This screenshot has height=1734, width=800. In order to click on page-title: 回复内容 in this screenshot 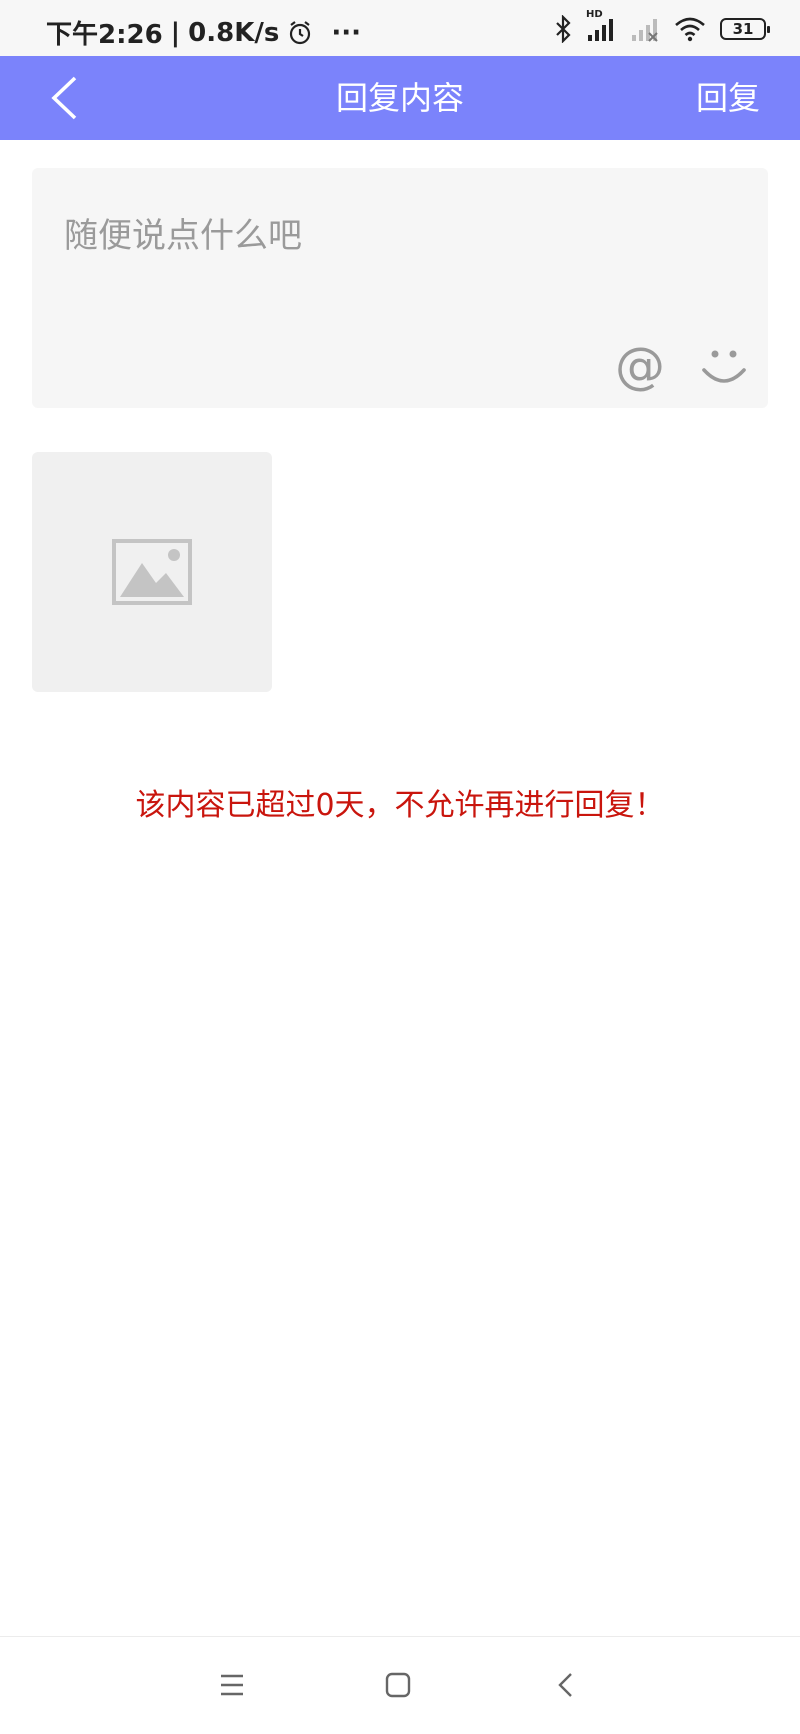, I will do `click(399, 98)`.